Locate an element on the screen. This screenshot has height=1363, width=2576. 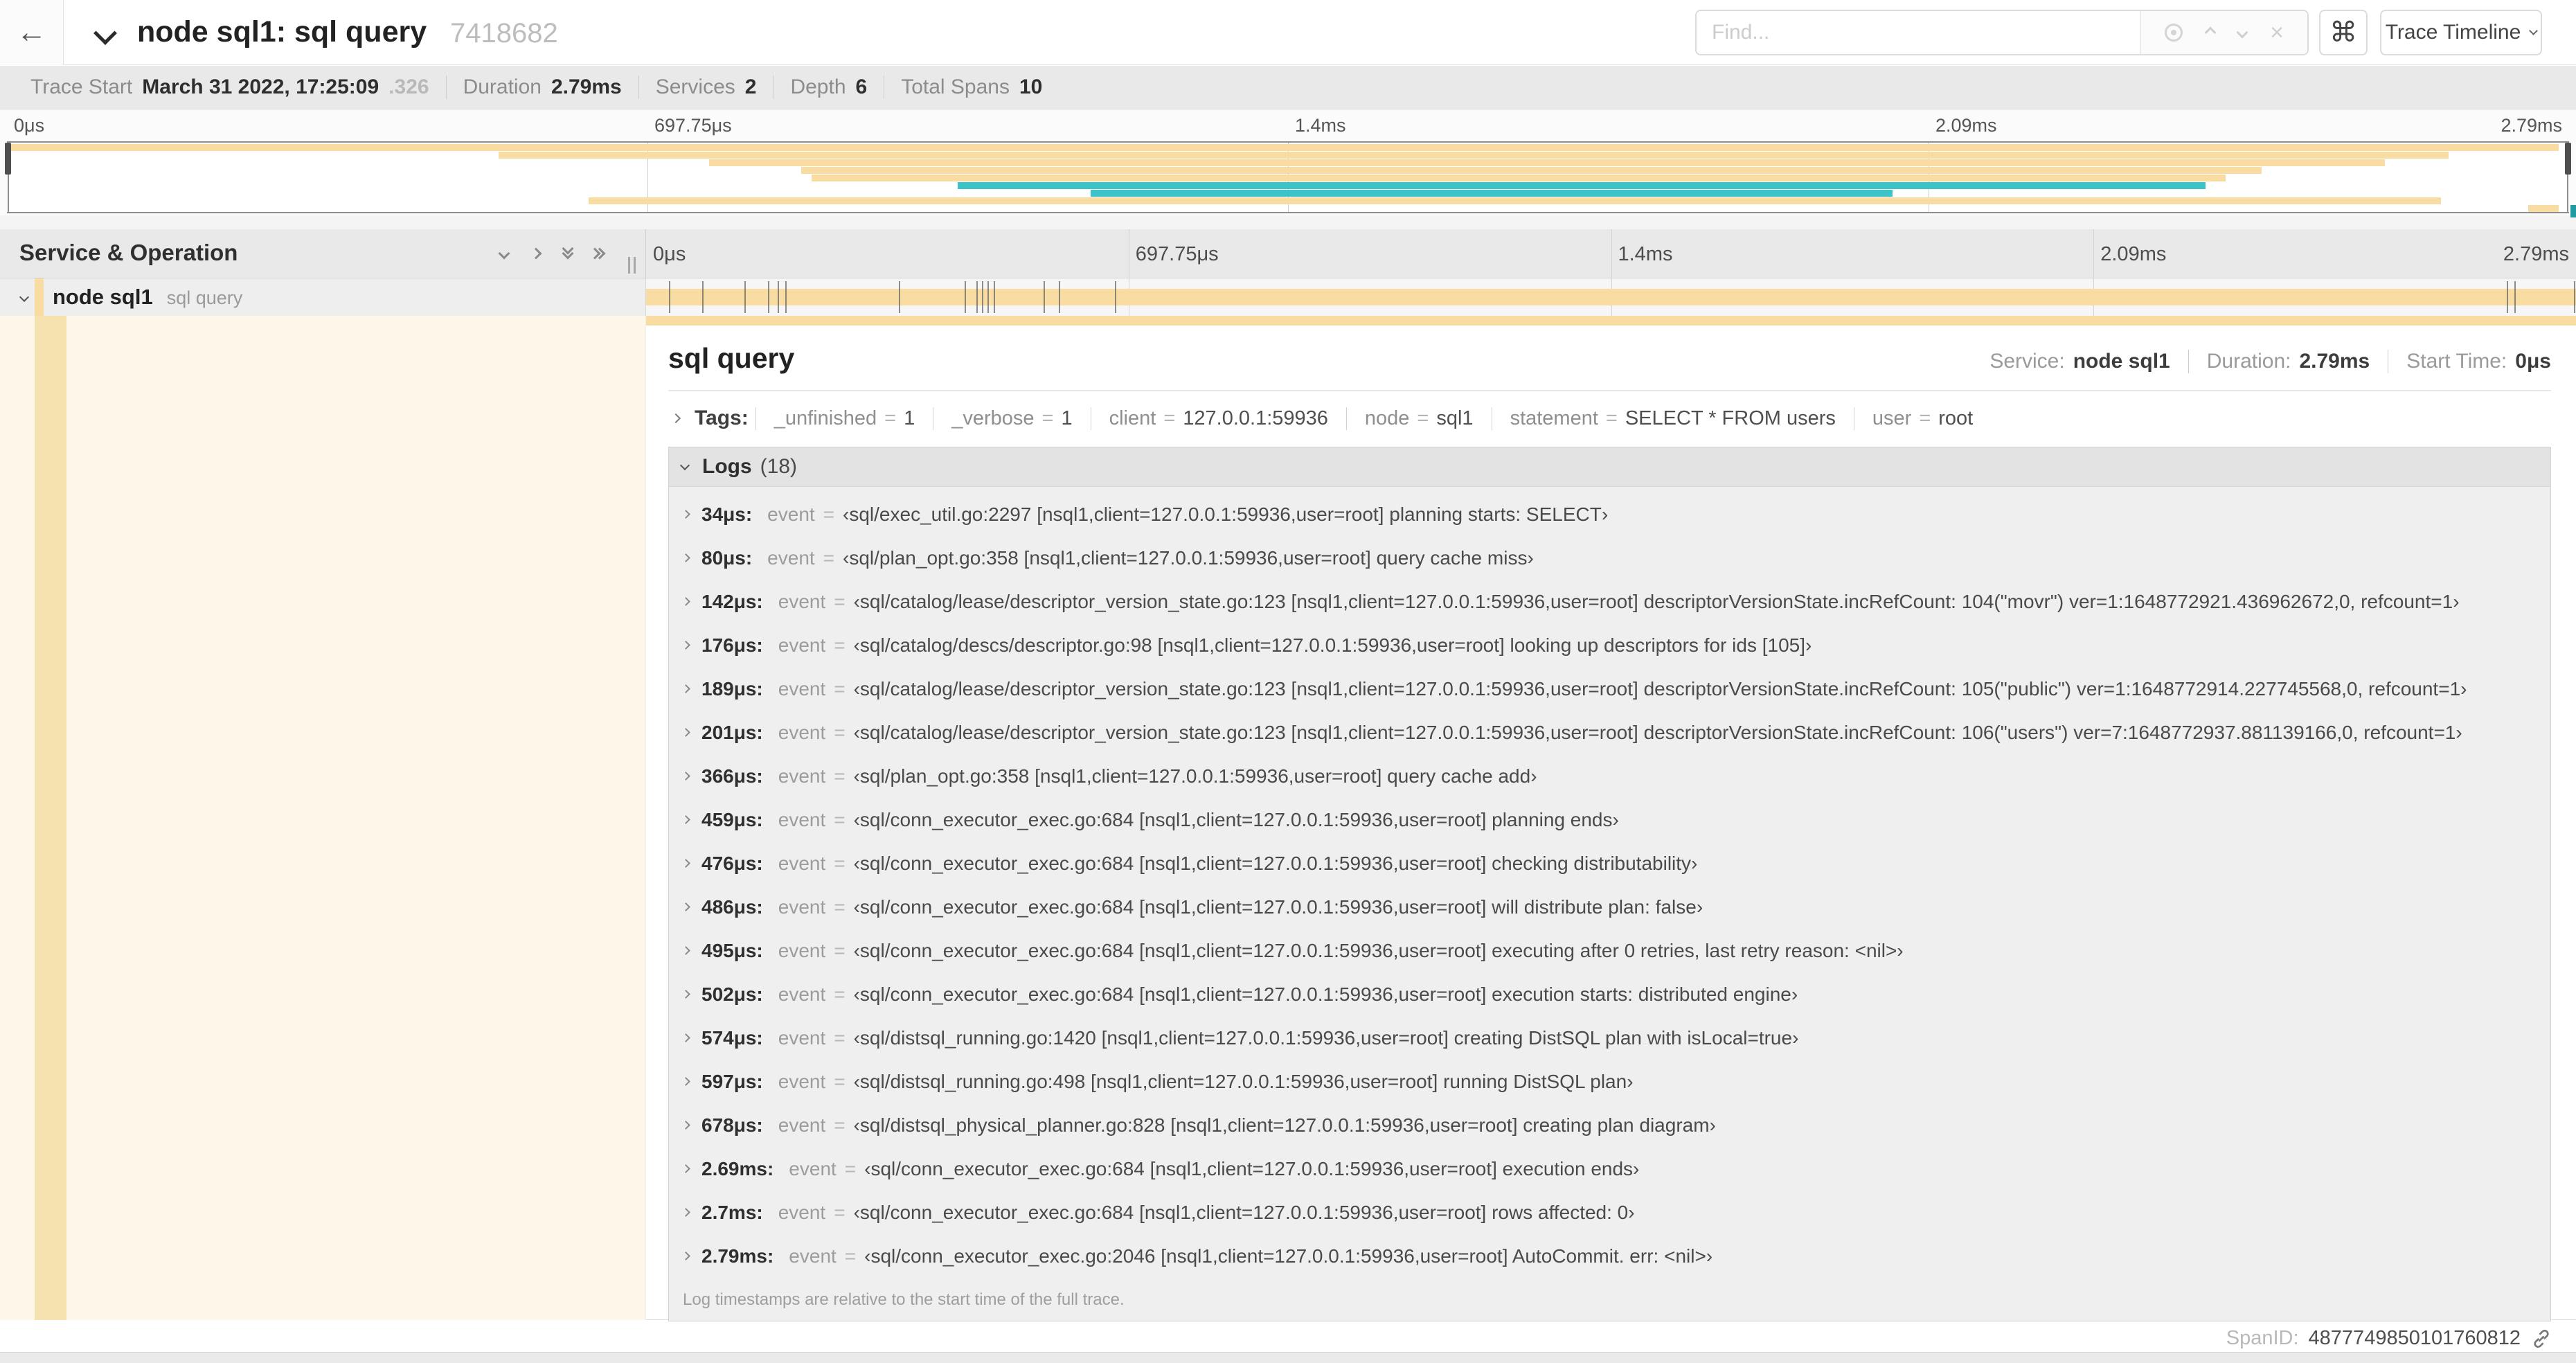
clear-icon: × is located at coordinates (2277, 33).